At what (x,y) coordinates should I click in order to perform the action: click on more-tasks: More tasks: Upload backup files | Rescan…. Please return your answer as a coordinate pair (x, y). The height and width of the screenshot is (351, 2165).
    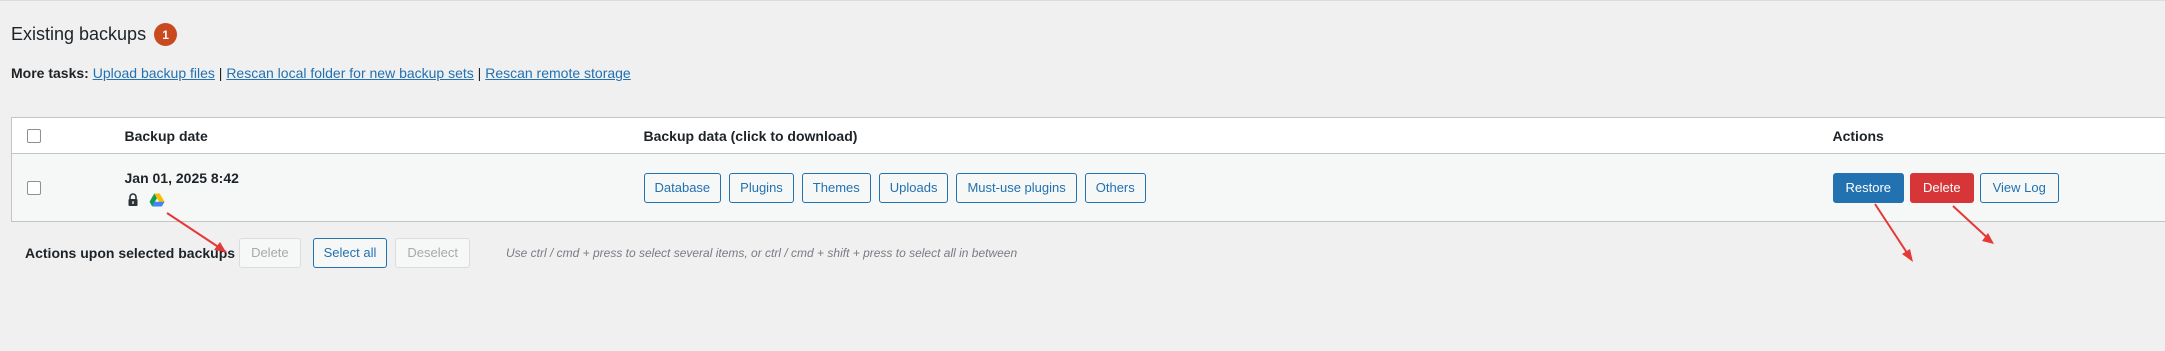
    Looking at the image, I should click on (321, 73).